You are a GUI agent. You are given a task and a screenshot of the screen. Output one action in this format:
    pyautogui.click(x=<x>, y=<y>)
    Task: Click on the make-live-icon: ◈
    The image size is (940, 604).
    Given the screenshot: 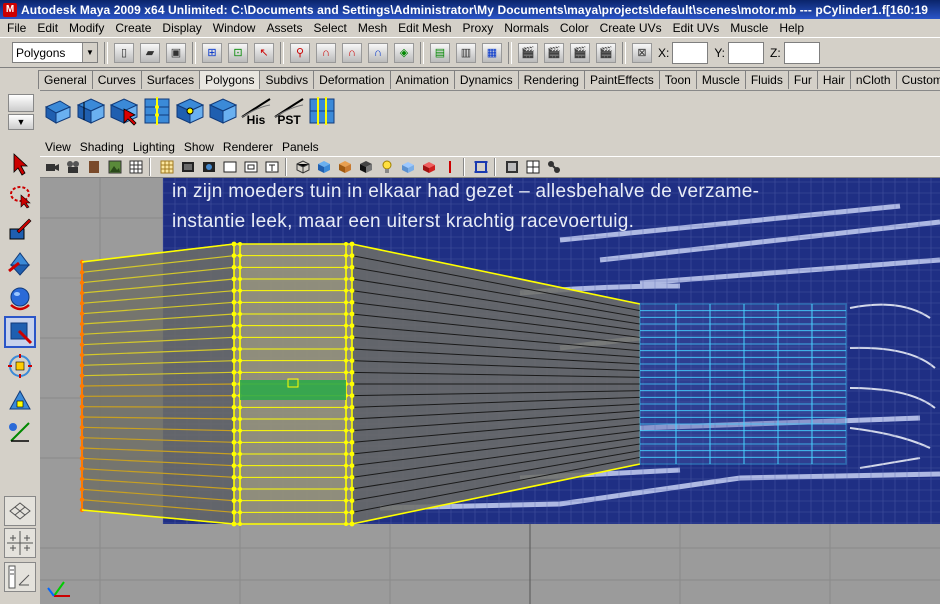 What is the action you would take?
    pyautogui.click(x=404, y=52)
    